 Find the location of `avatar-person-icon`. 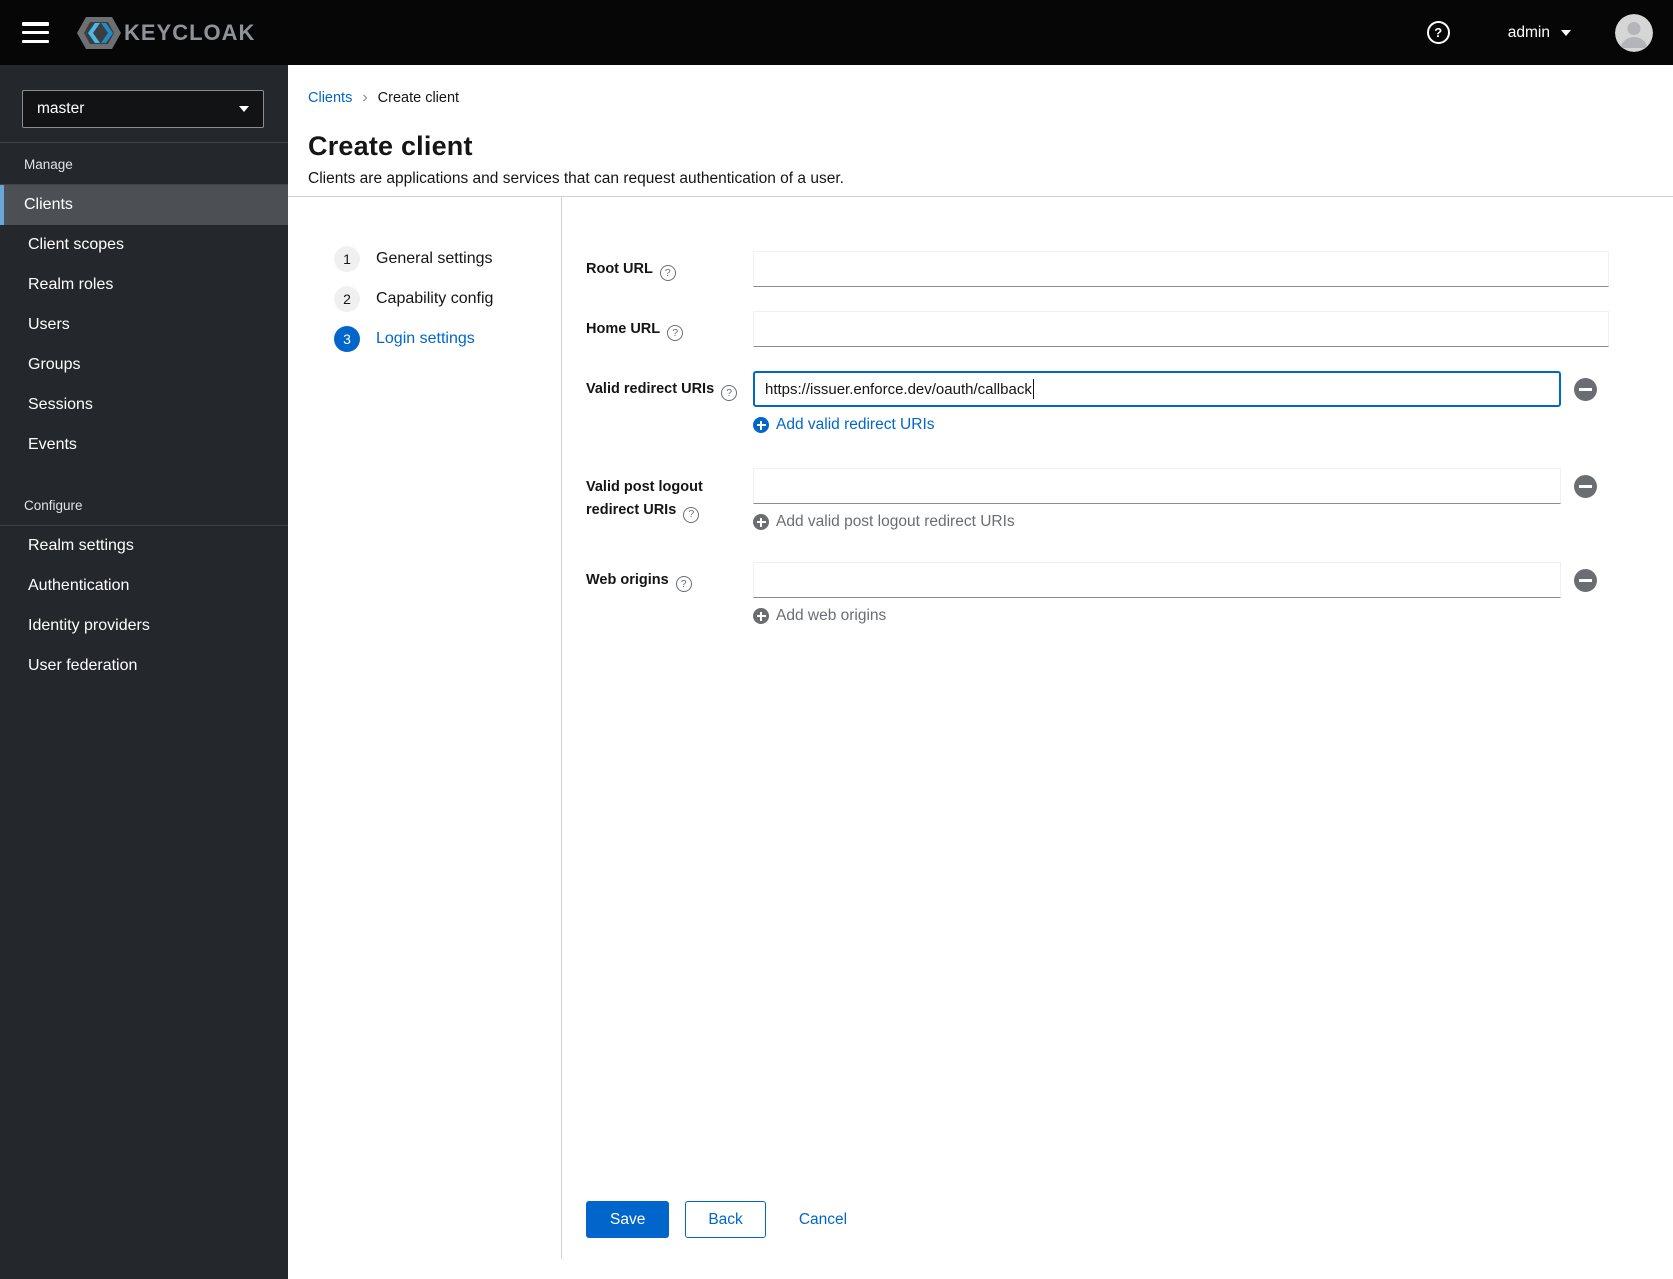

avatar-person-icon is located at coordinates (1634, 32).